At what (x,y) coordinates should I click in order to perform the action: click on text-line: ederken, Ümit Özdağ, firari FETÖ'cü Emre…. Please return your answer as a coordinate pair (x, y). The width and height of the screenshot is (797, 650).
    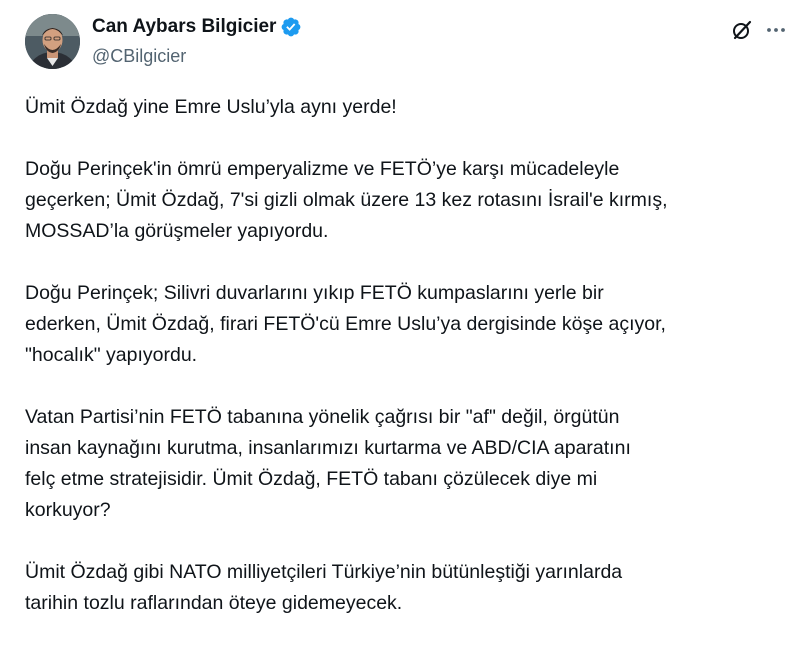
    Looking at the image, I should click on (345, 324).